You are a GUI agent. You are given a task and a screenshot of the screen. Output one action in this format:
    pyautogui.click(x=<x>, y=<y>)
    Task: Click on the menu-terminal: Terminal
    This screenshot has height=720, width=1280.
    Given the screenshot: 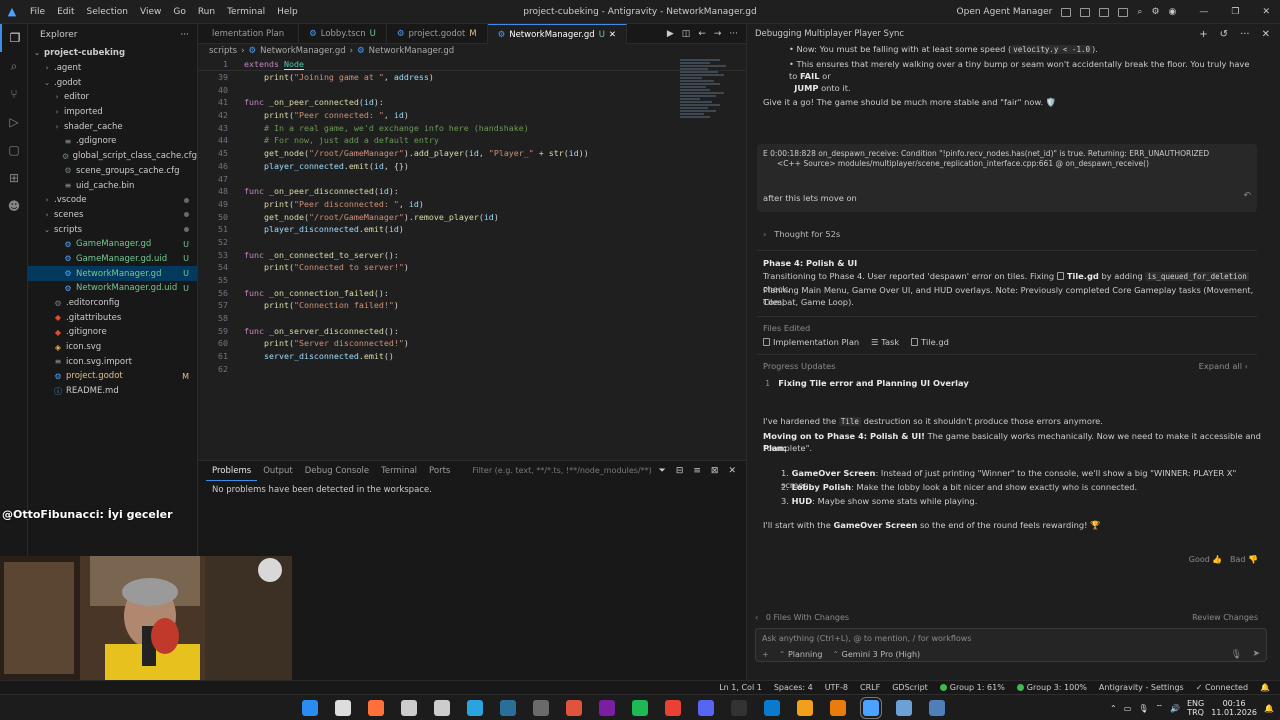 What is the action you would take?
    pyautogui.click(x=246, y=12)
    